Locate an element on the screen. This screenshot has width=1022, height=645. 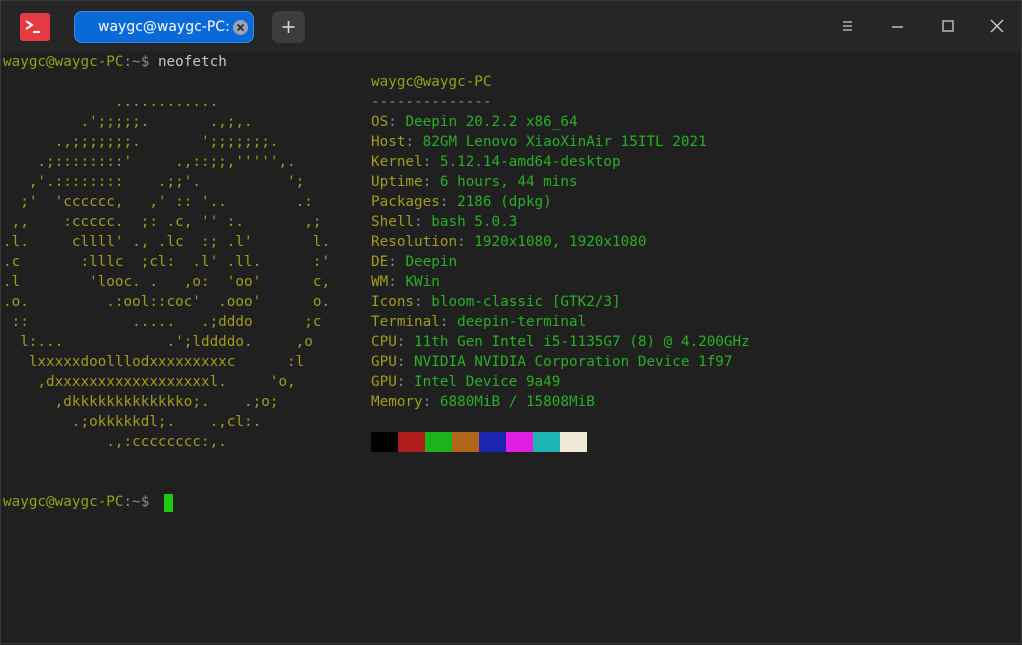
info-row: Terminal: deepin-terminal is located at coordinates (478, 322).